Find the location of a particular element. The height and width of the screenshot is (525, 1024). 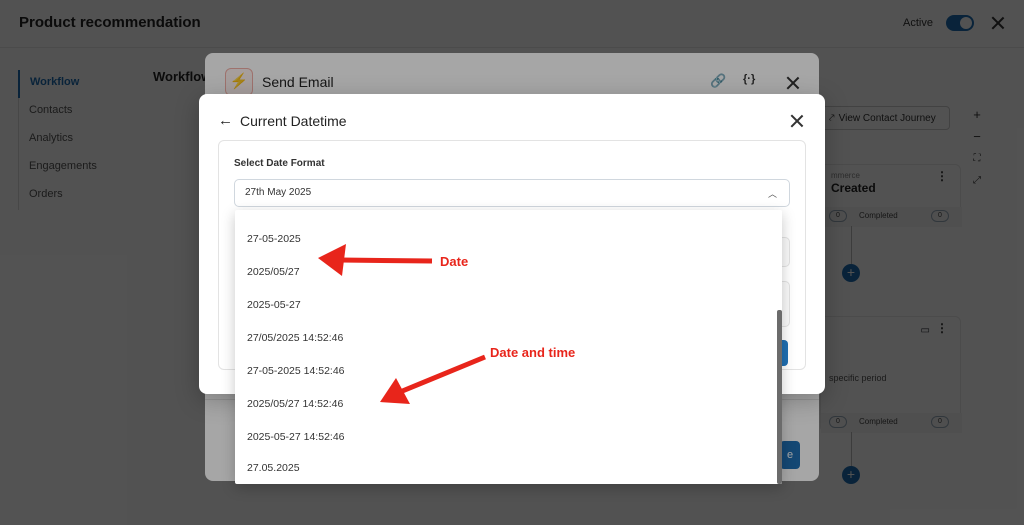

date-annotation: Date is located at coordinates (454, 261).